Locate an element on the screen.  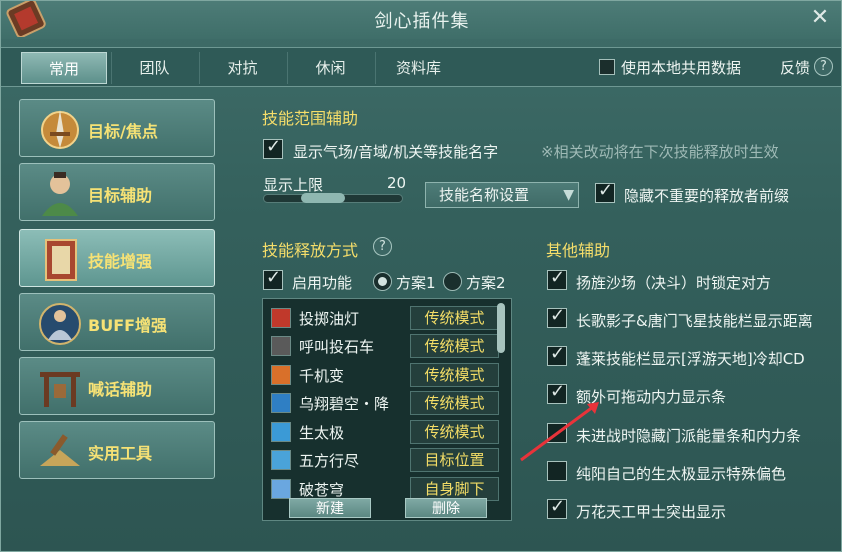
window-title: 剑心插件集 is located at coordinates (422, 21).